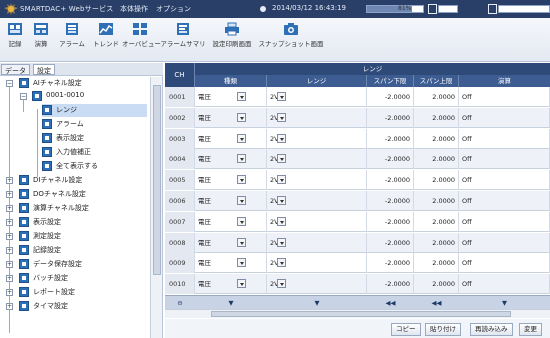 The height and width of the screenshot is (338, 550). Describe the element at coordinates (504, 81) in the screenshot. I see `column-header-calc: 演算` at that location.